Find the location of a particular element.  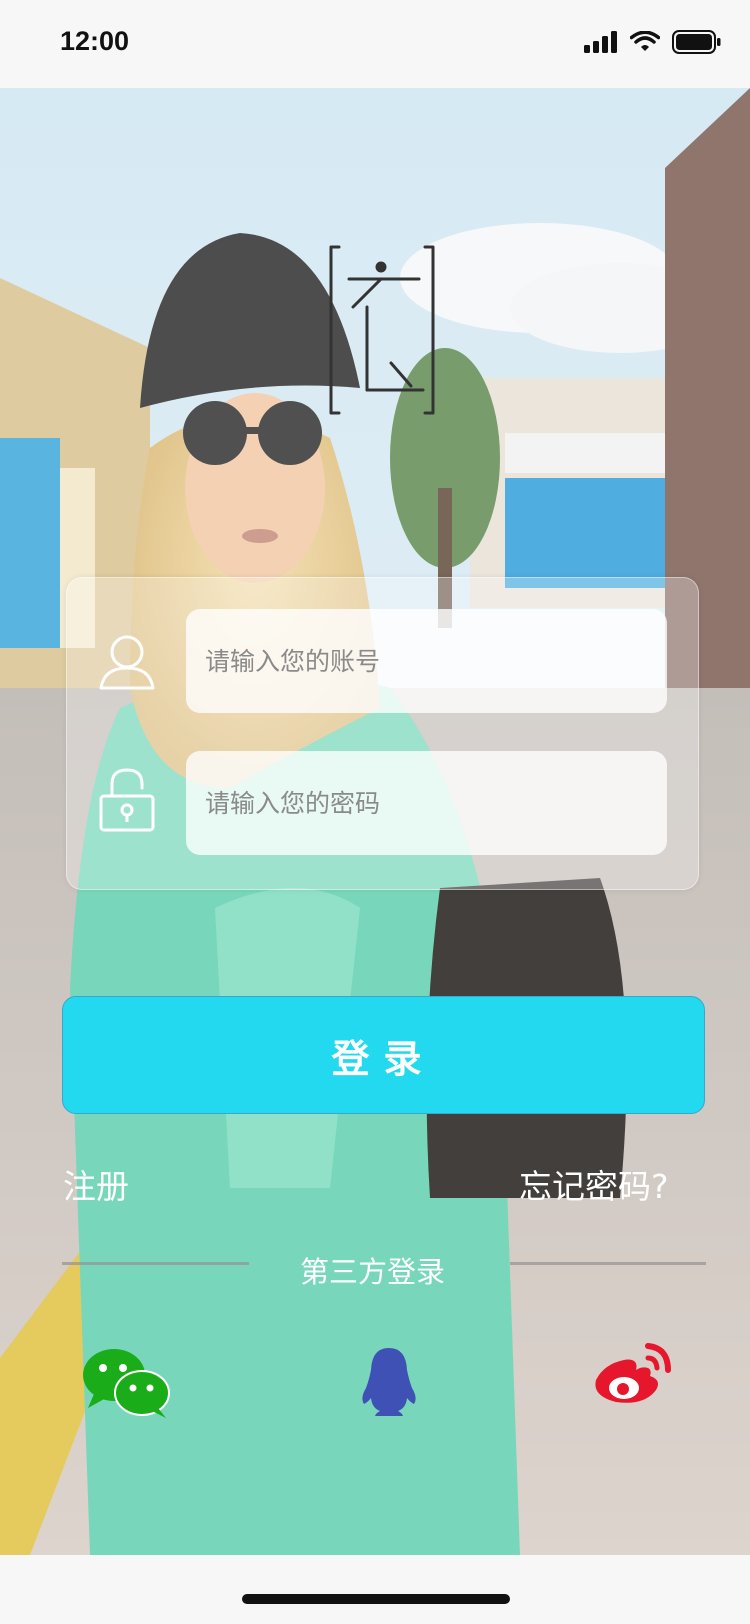

home-indicator is located at coordinates (376, 1599).